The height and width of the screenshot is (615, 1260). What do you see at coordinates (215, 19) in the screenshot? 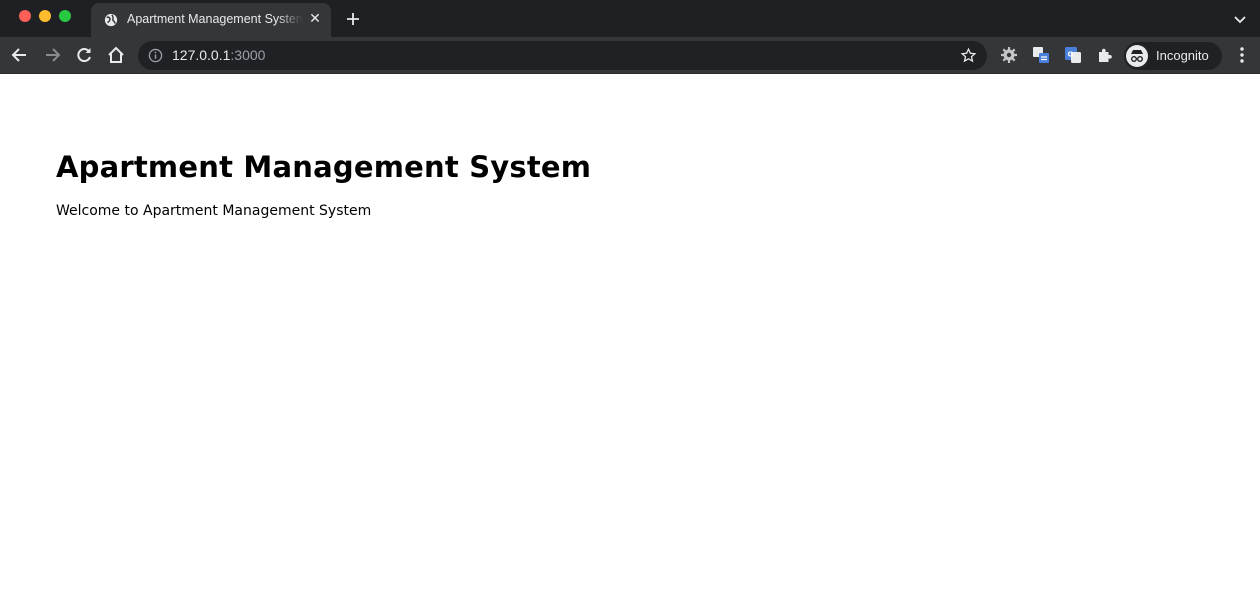
I see `tab-title: Apartment Management System` at bounding box center [215, 19].